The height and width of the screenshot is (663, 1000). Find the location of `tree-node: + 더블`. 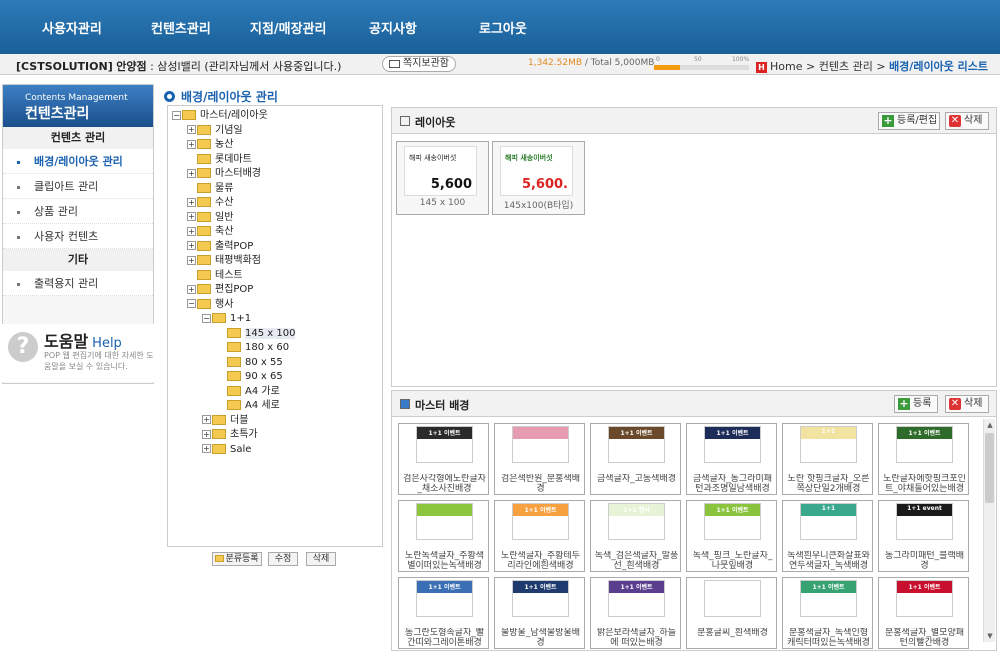

tree-node: + 더블 is located at coordinates (225, 421).